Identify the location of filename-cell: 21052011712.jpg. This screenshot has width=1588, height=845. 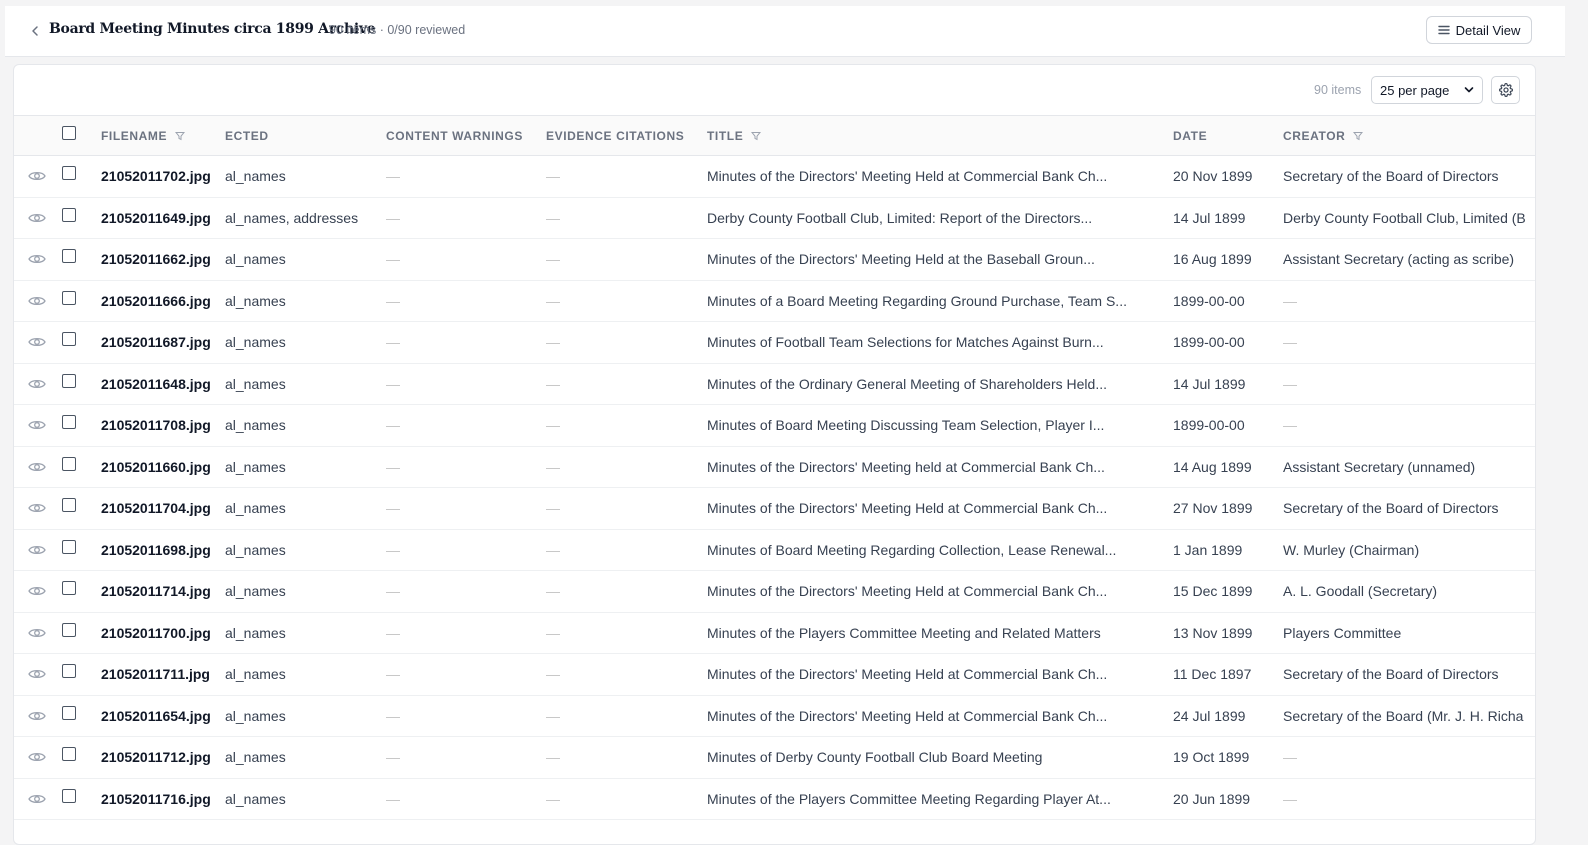
(160, 757).